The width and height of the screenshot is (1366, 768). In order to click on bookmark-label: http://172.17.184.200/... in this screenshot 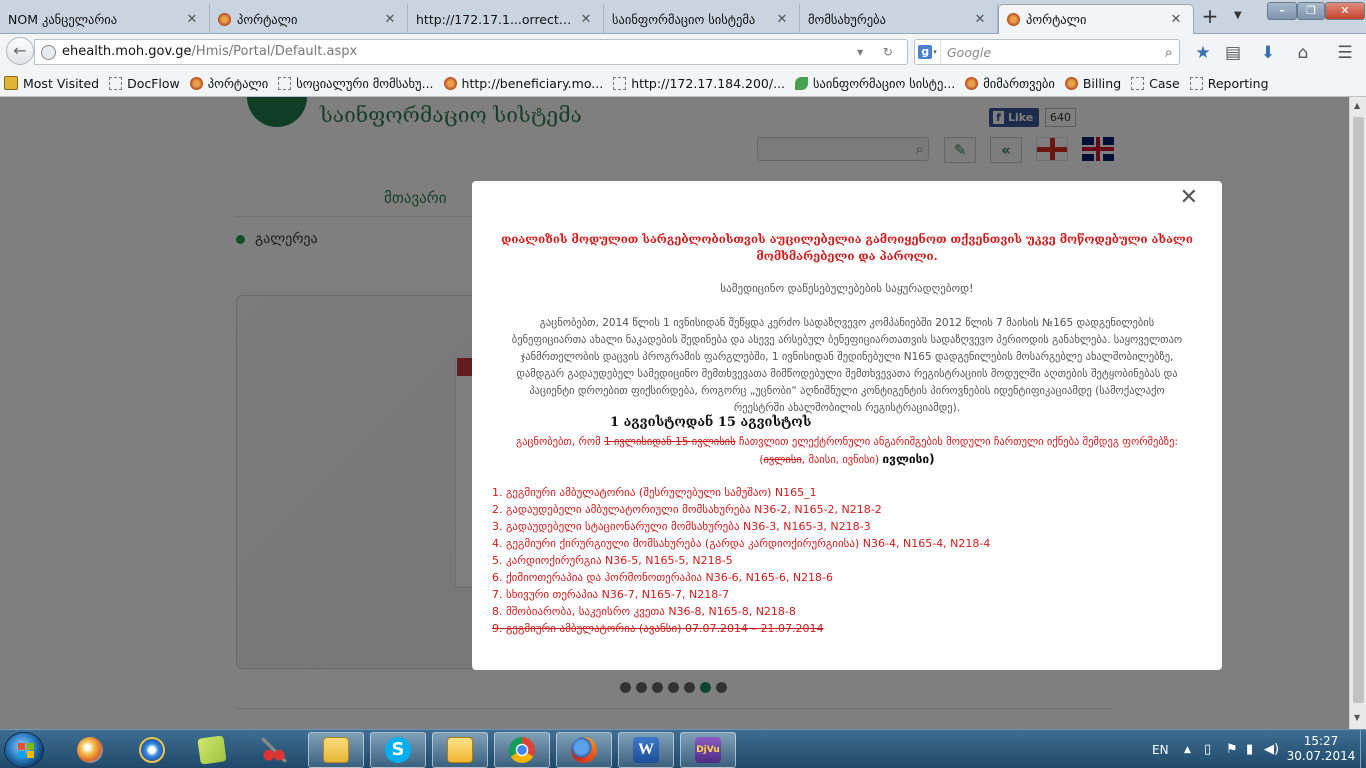, I will do `click(708, 83)`.